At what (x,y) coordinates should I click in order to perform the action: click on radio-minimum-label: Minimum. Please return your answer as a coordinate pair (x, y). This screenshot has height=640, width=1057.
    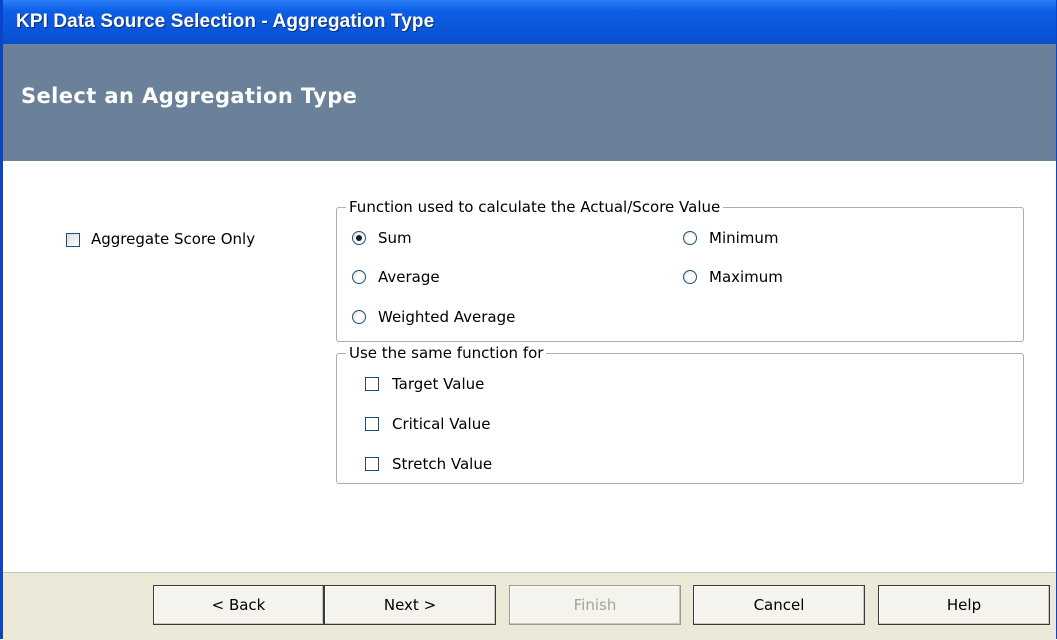
    Looking at the image, I should click on (744, 238).